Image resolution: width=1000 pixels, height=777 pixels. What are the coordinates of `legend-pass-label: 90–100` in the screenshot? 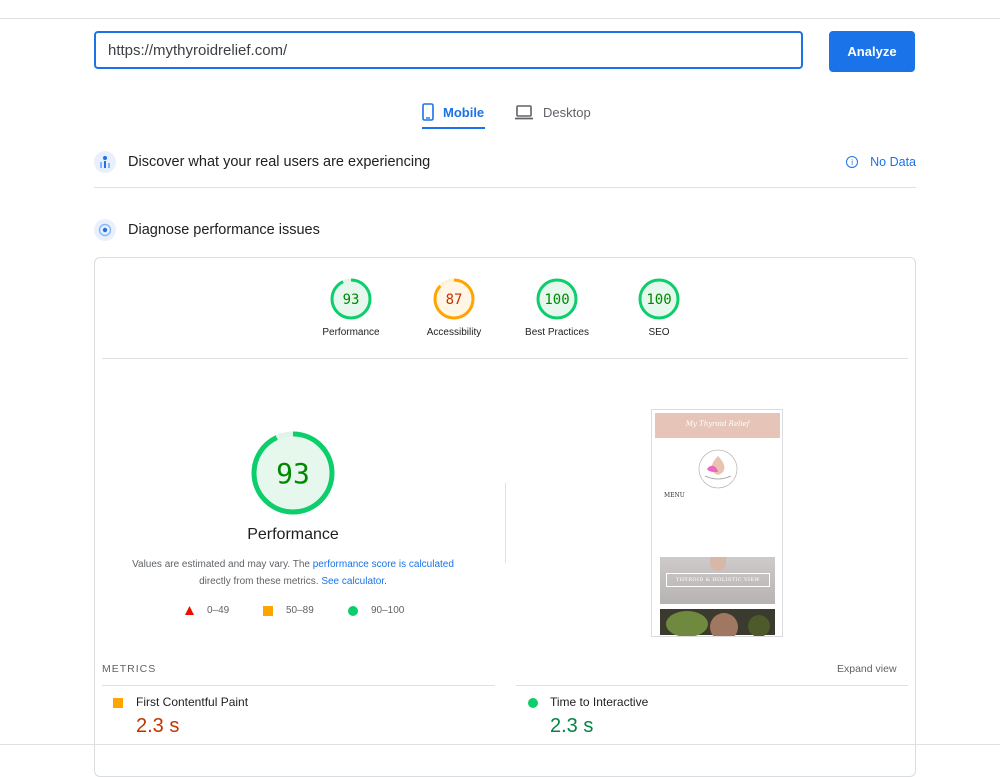 It's located at (388, 610).